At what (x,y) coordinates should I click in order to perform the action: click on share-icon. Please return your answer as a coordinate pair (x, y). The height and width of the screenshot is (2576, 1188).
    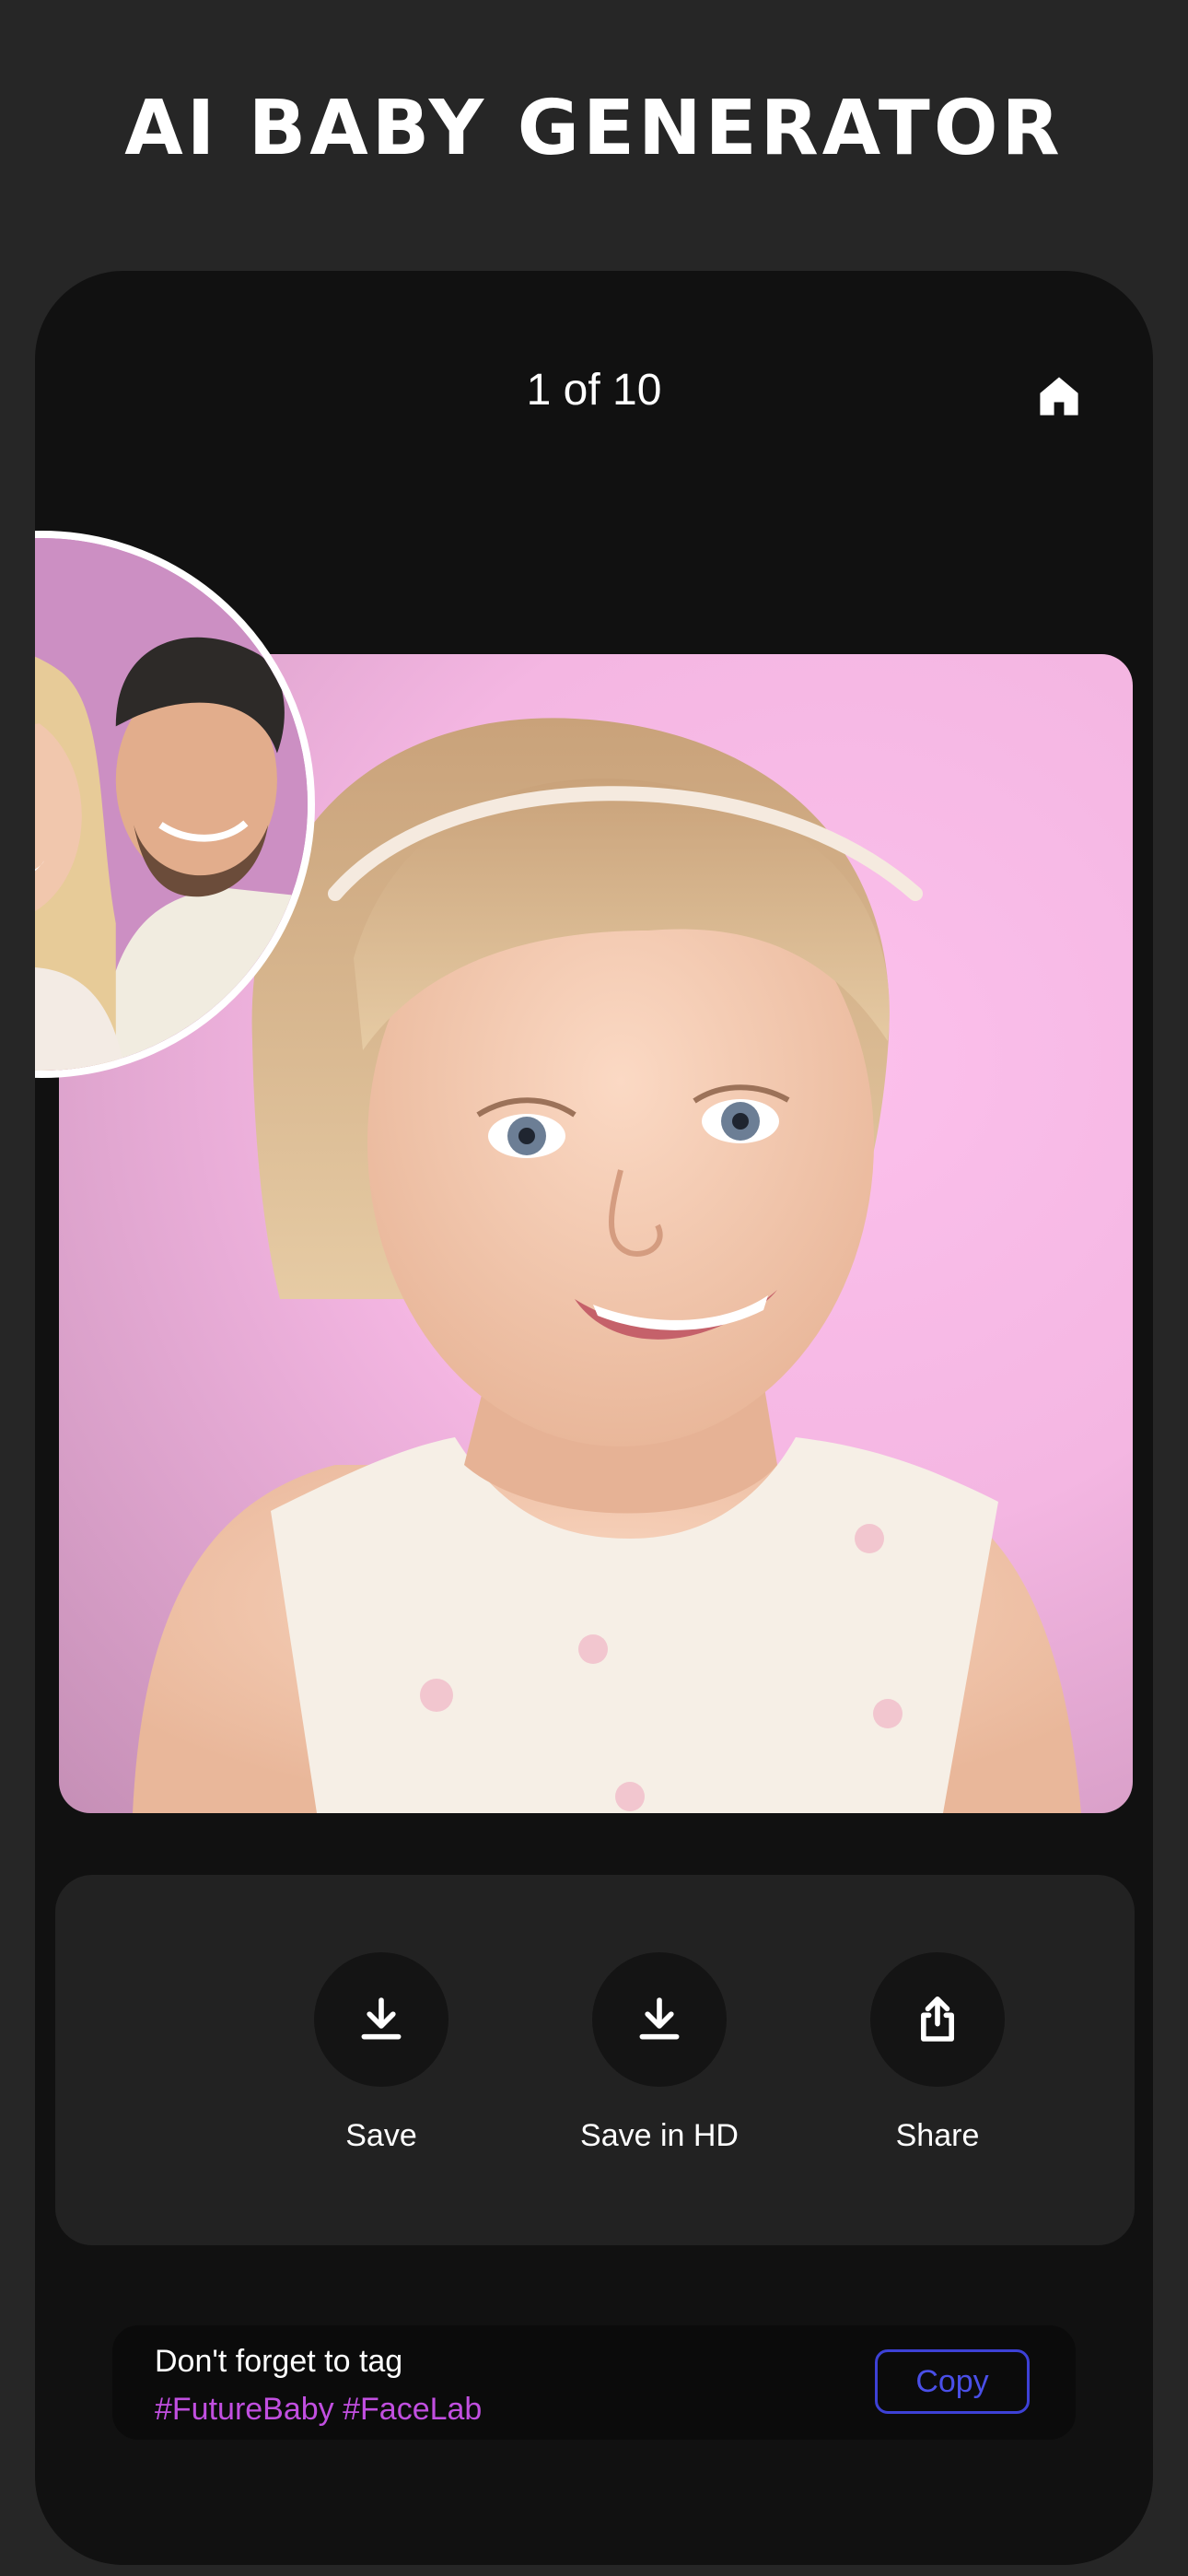
    Looking at the image, I should click on (937, 2019).